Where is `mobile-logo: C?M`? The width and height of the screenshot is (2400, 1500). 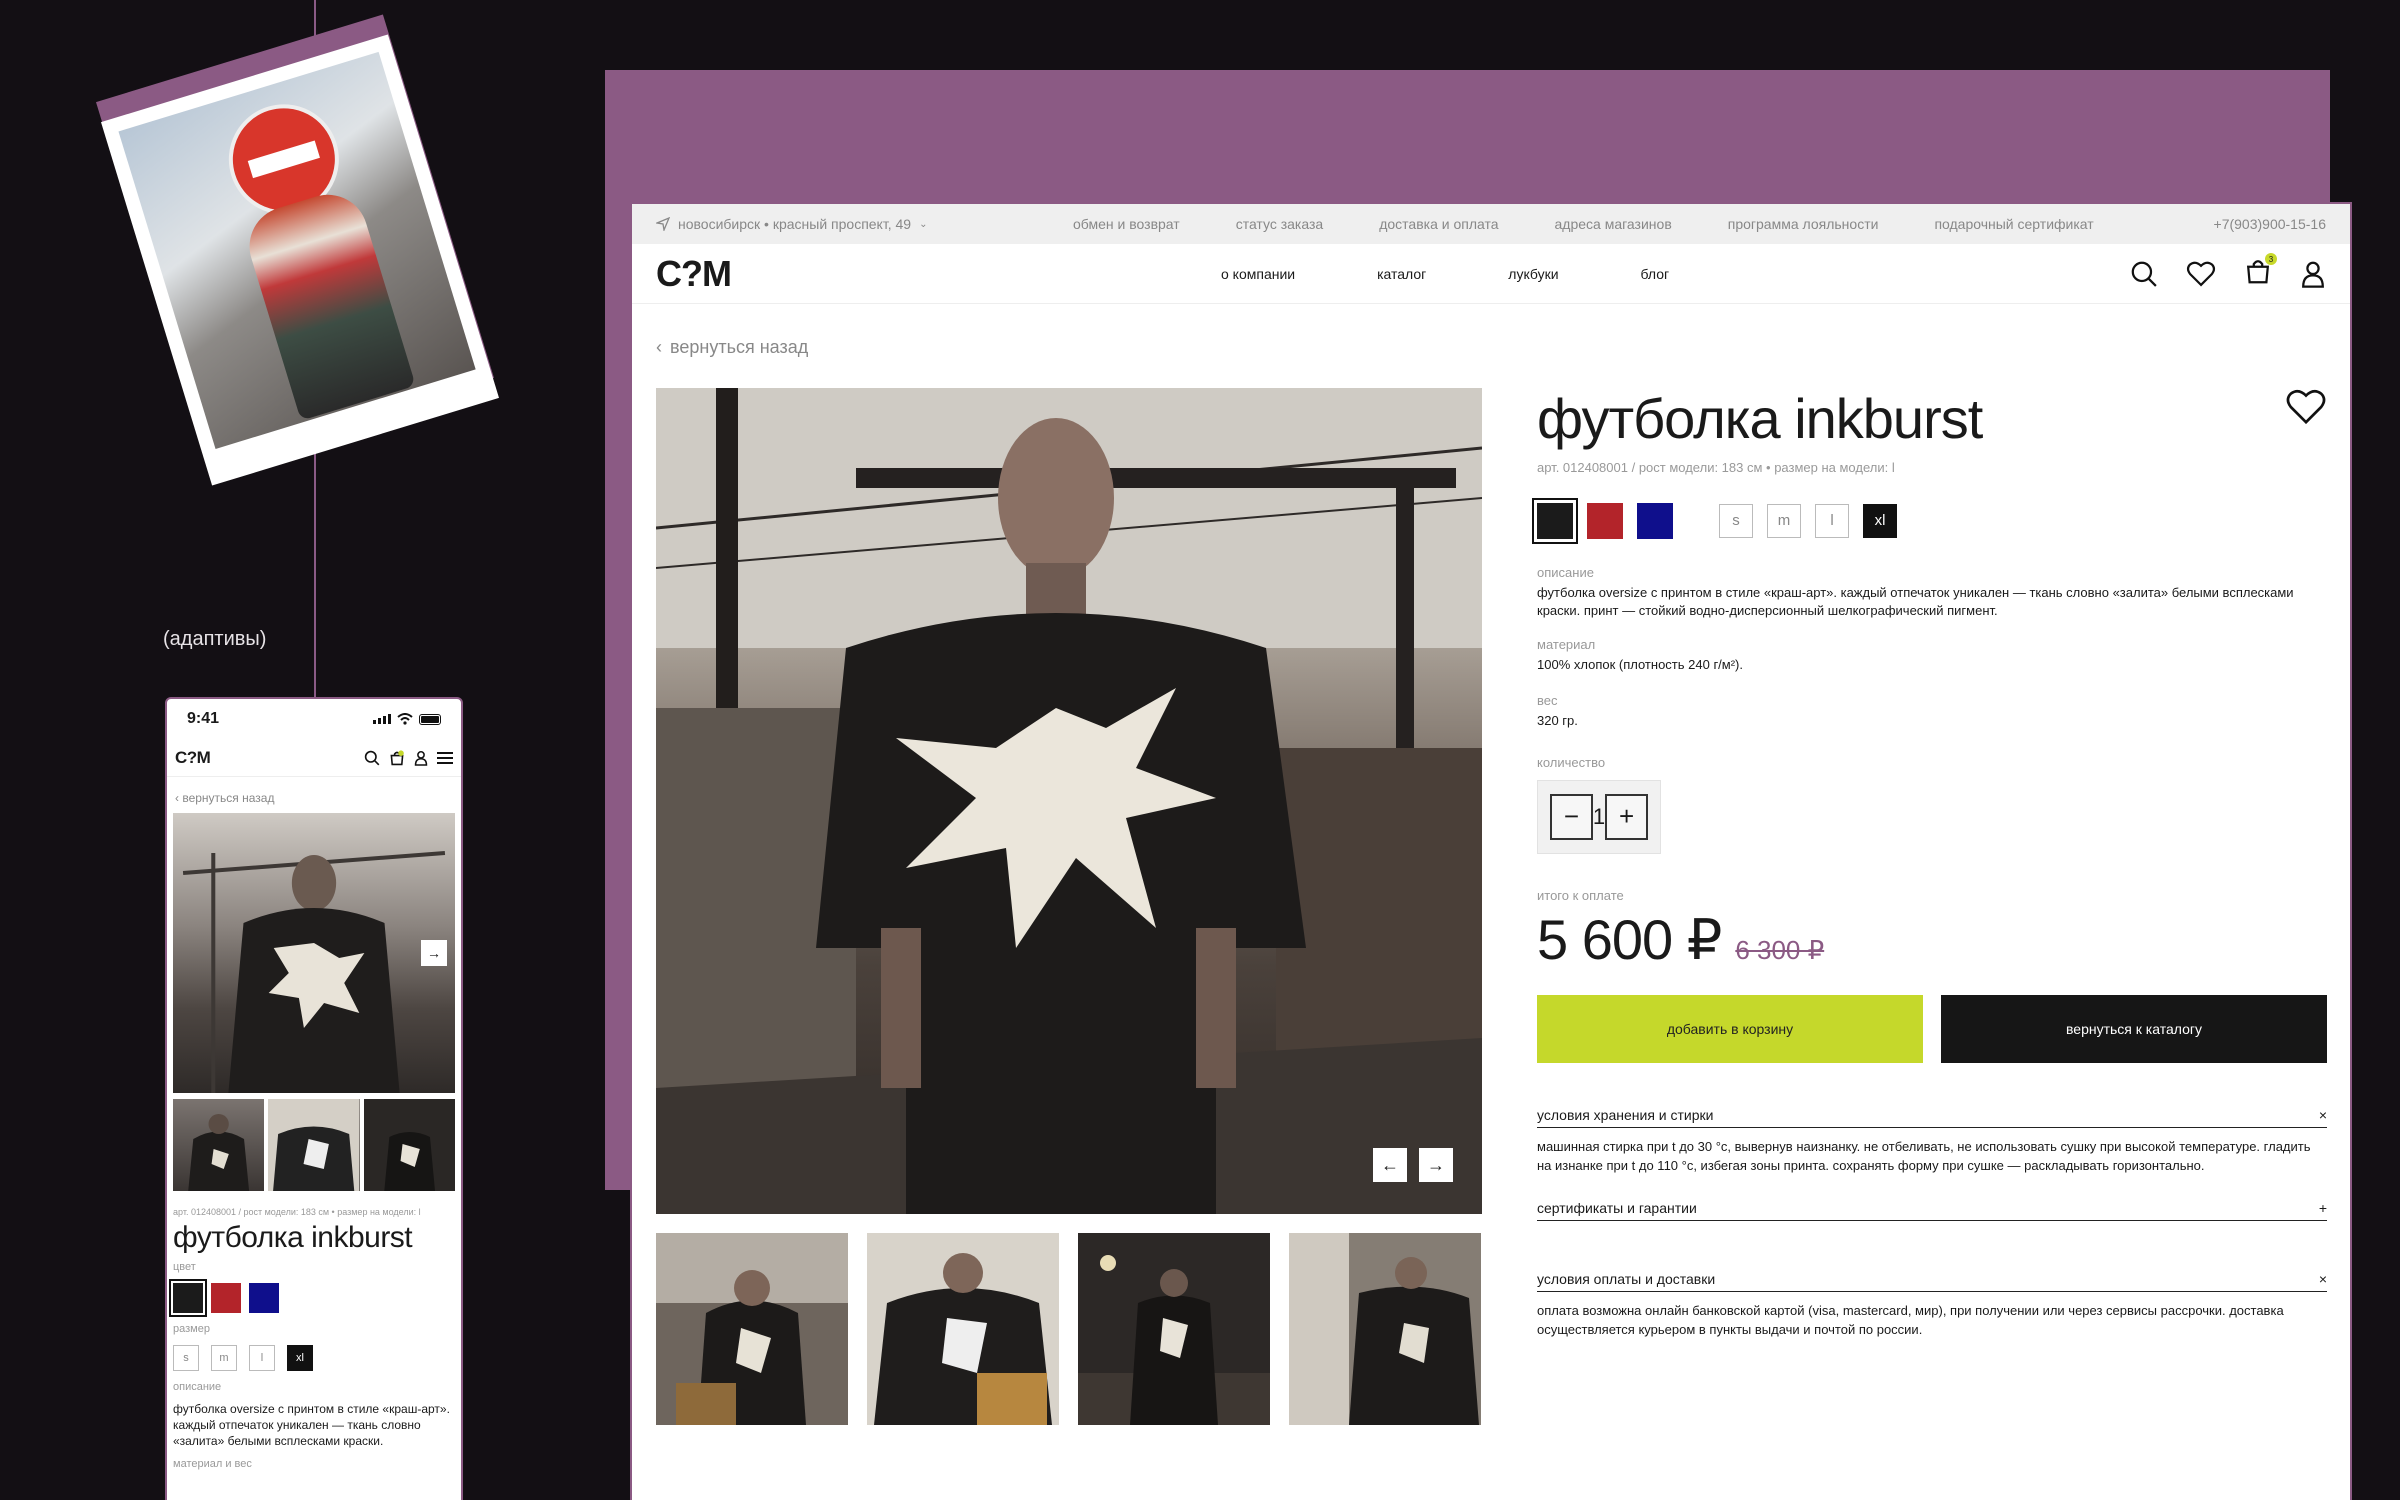
mobile-logo: C?M is located at coordinates (193, 758).